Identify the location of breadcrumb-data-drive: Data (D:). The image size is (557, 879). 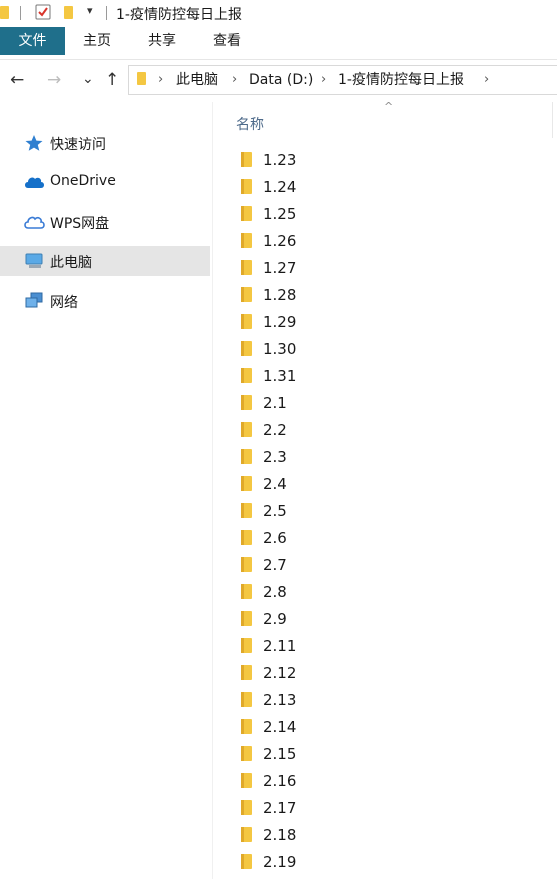
(281, 80).